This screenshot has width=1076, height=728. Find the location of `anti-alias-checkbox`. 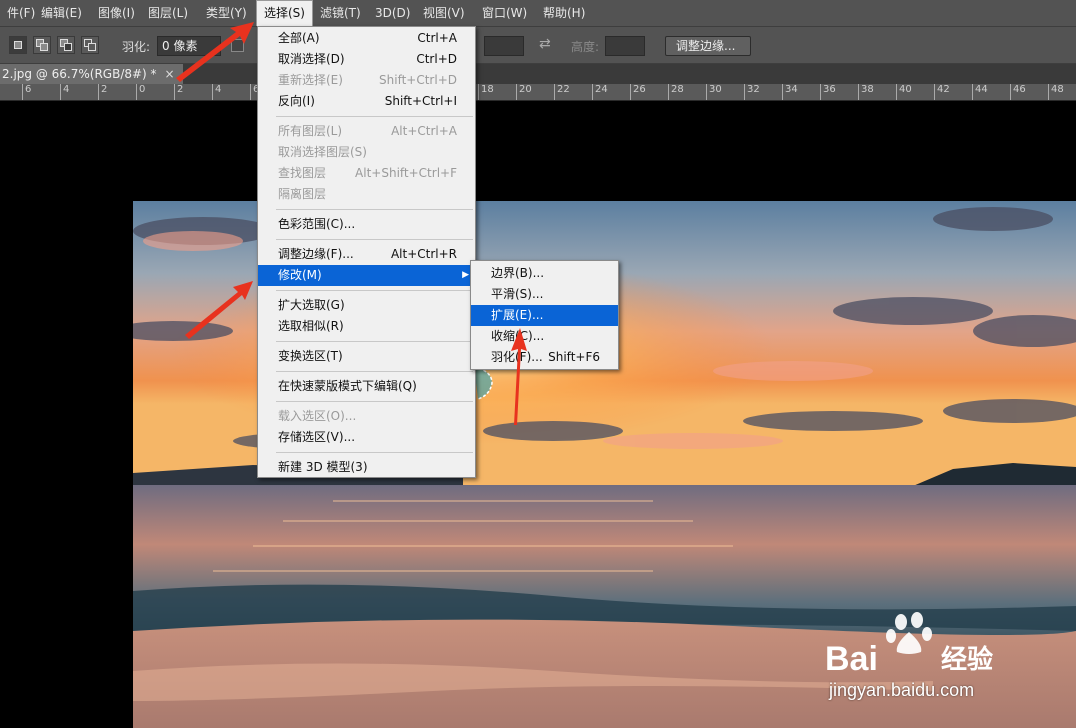

anti-alias-checkbox is located at coordinates (237, 45).